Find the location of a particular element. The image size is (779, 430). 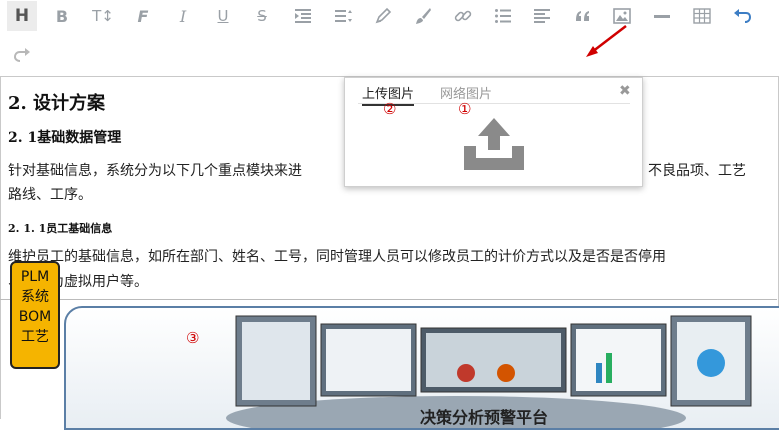

bullet-list-icon is located at coordinates (503, 16).